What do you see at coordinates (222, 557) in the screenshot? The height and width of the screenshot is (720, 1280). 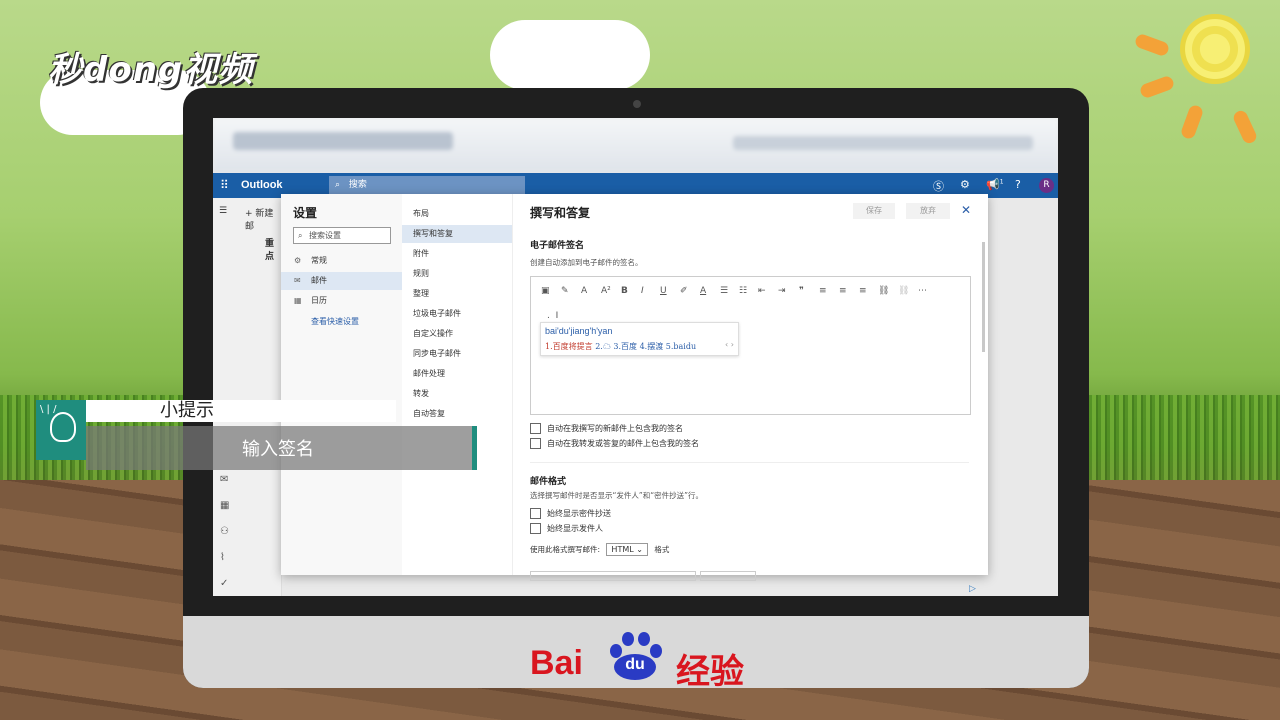 I see `attach-icon: ⌇` at bounding box center [222, 557].